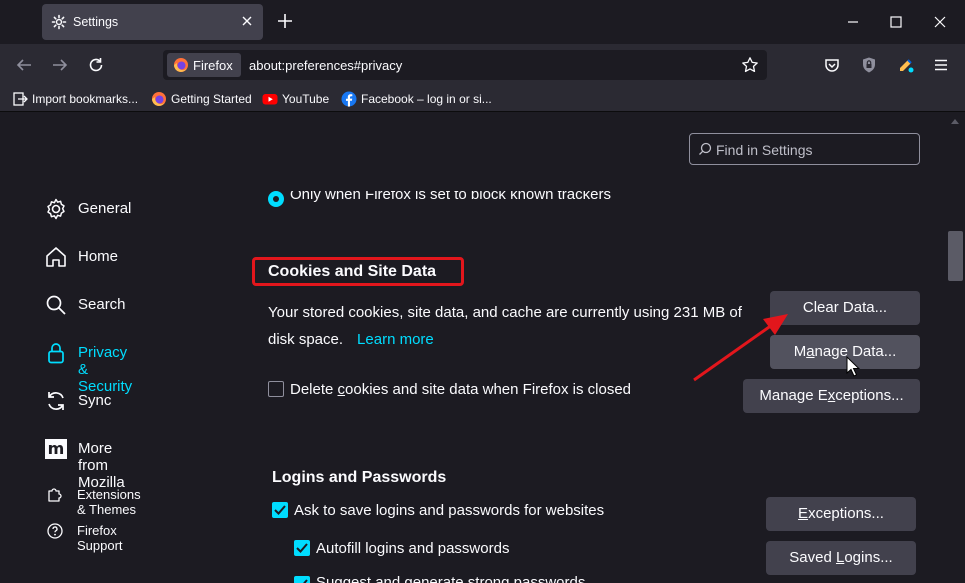  What do you see at coordinates (105, 208) in the screenshot?
I see `sidebar-item-label: General` at bounding box center [105, 208].